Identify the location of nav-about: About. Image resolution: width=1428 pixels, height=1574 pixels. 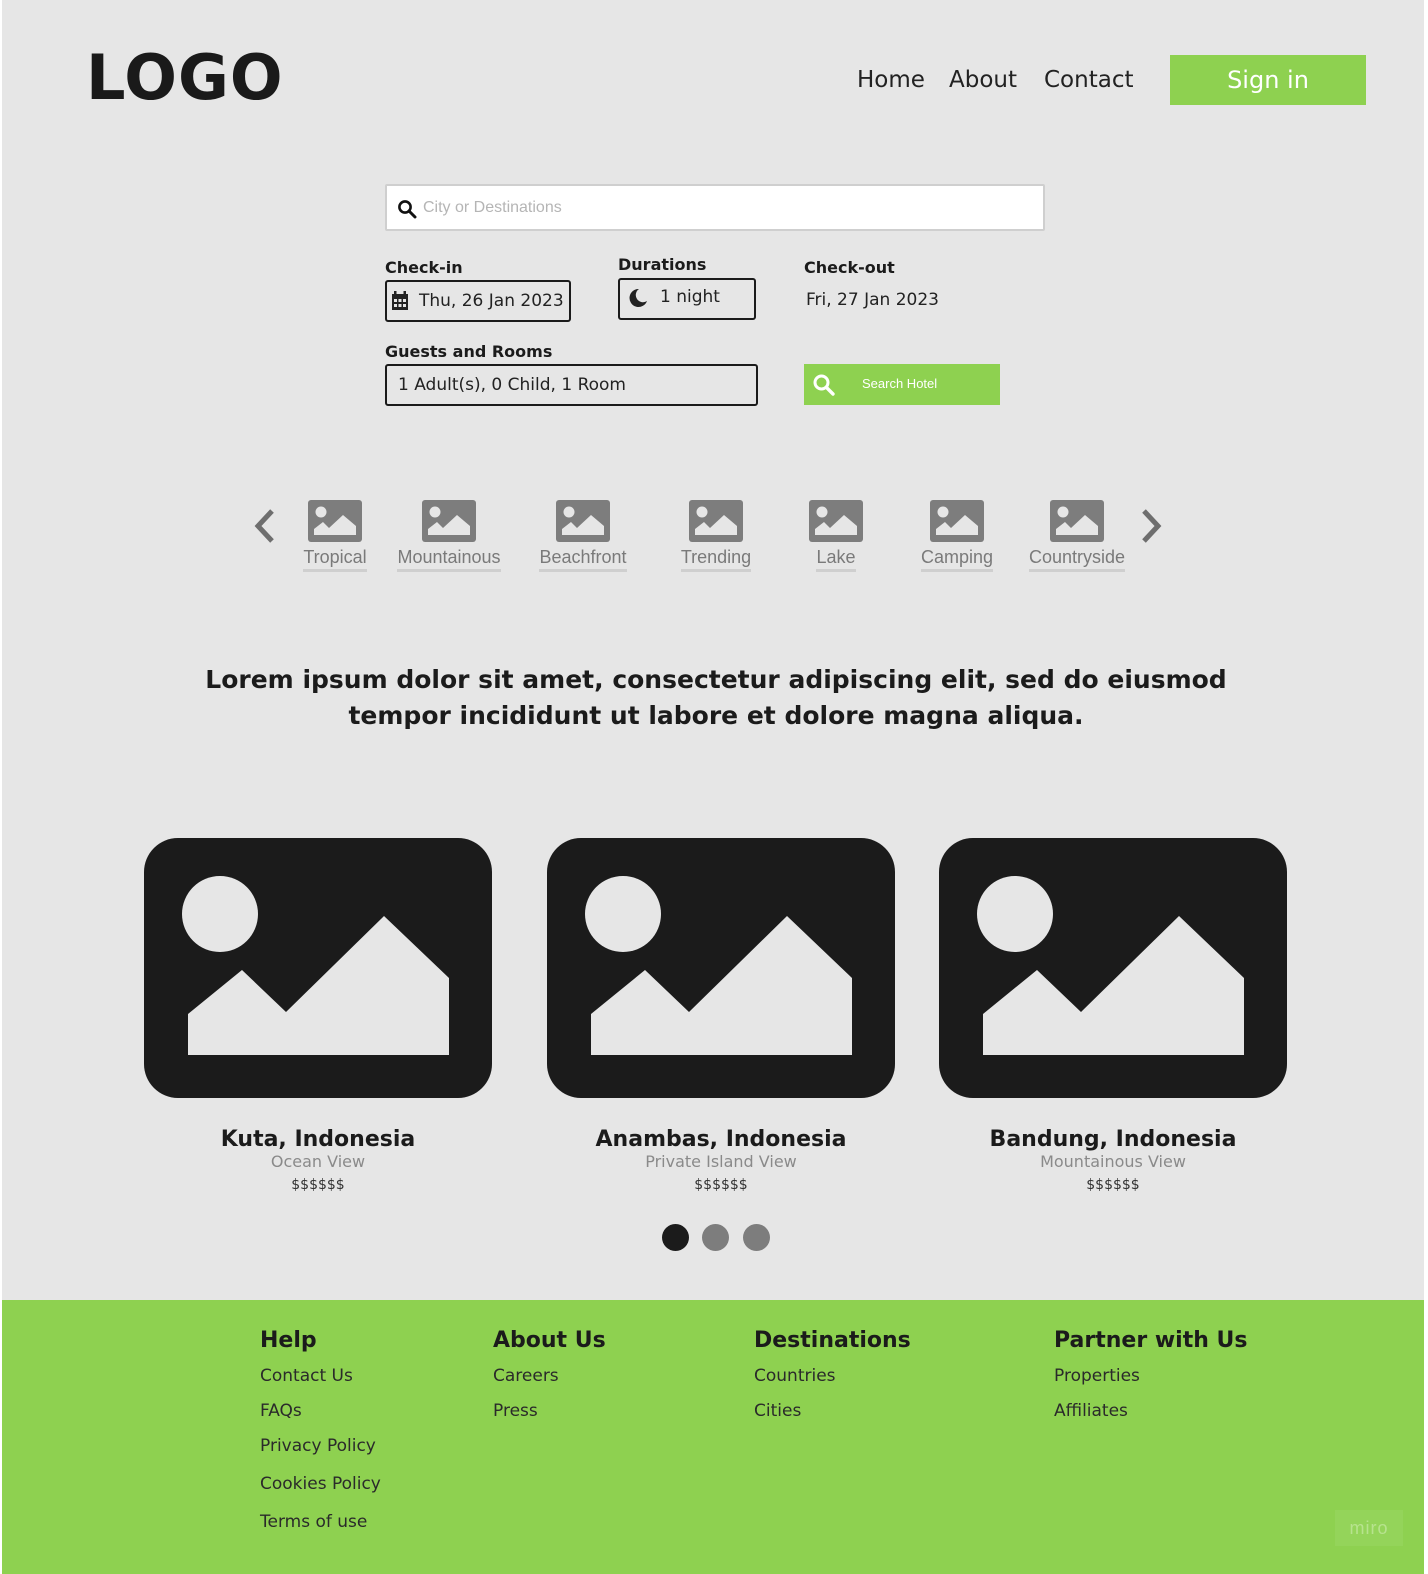
(983, 80).